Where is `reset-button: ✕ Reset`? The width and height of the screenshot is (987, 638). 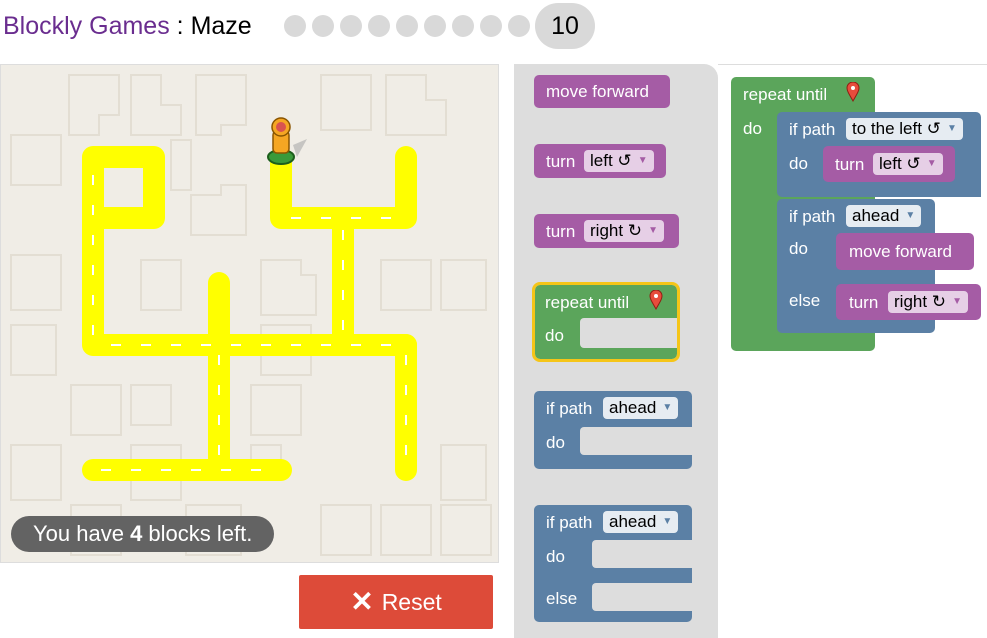 reset-button: ✕ Reset is located at coordinates (396, 602).